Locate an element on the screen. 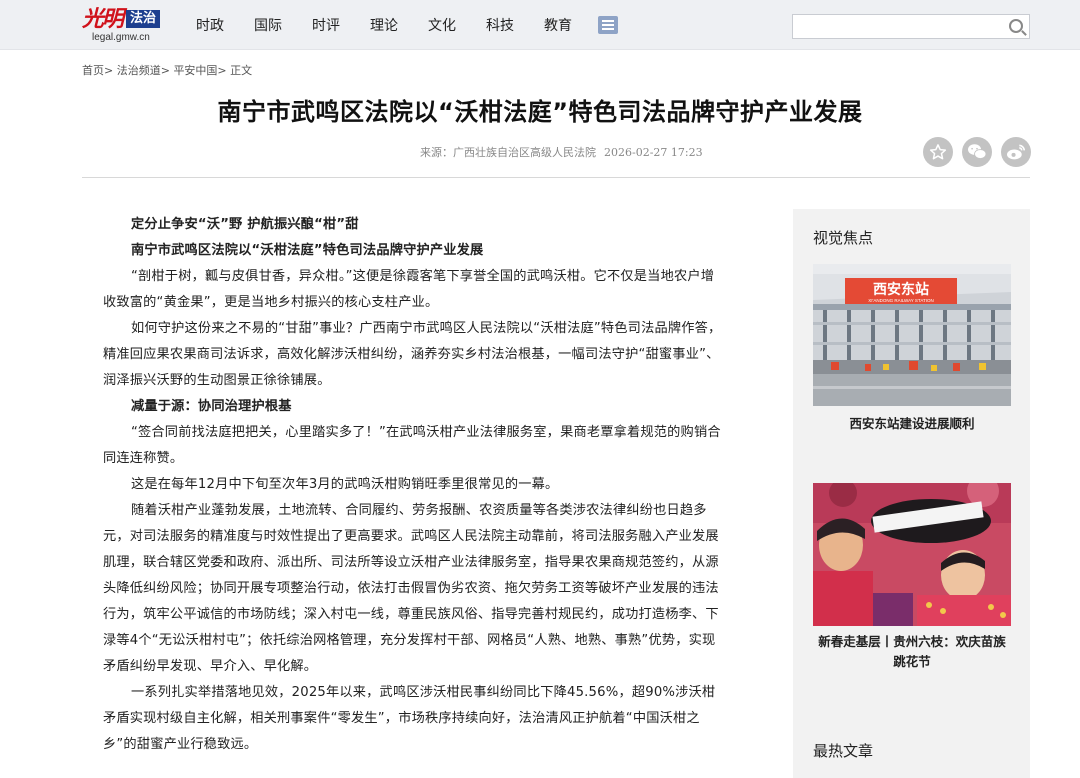 This screenshot has height=778, width=1080. article-section-heading: 减量于源：协同治理护根基 is located at coordinates (211, 406).